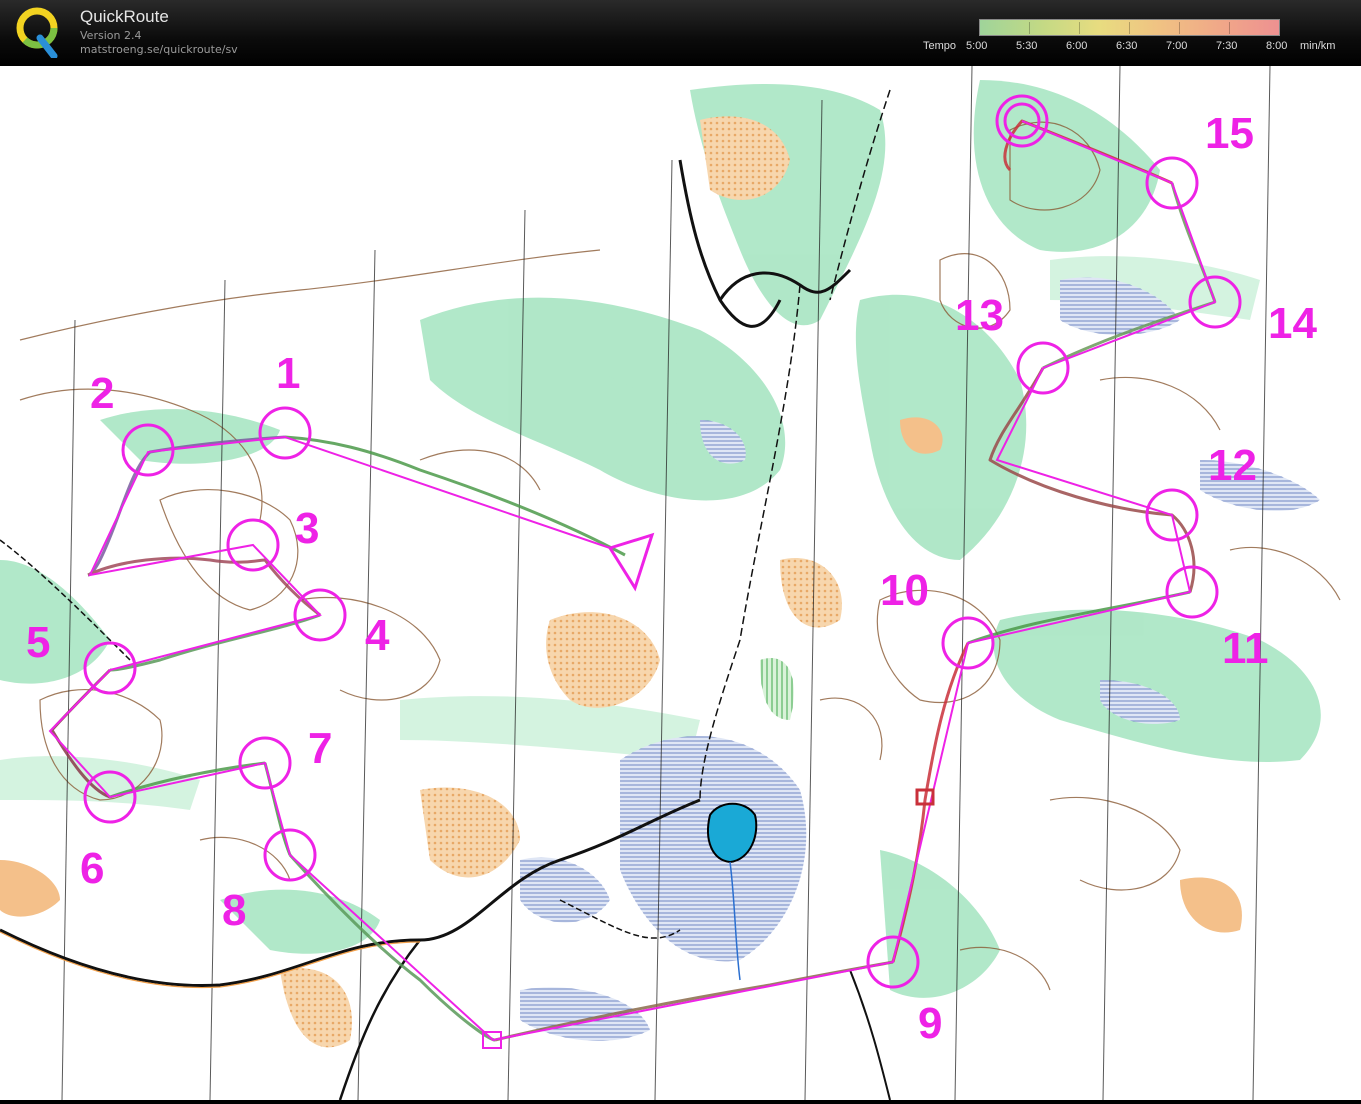 Image resolution: width=1361 pixels, height=1104 pixels. I want to click on legend-label: 5:30, so click(1027, 46).